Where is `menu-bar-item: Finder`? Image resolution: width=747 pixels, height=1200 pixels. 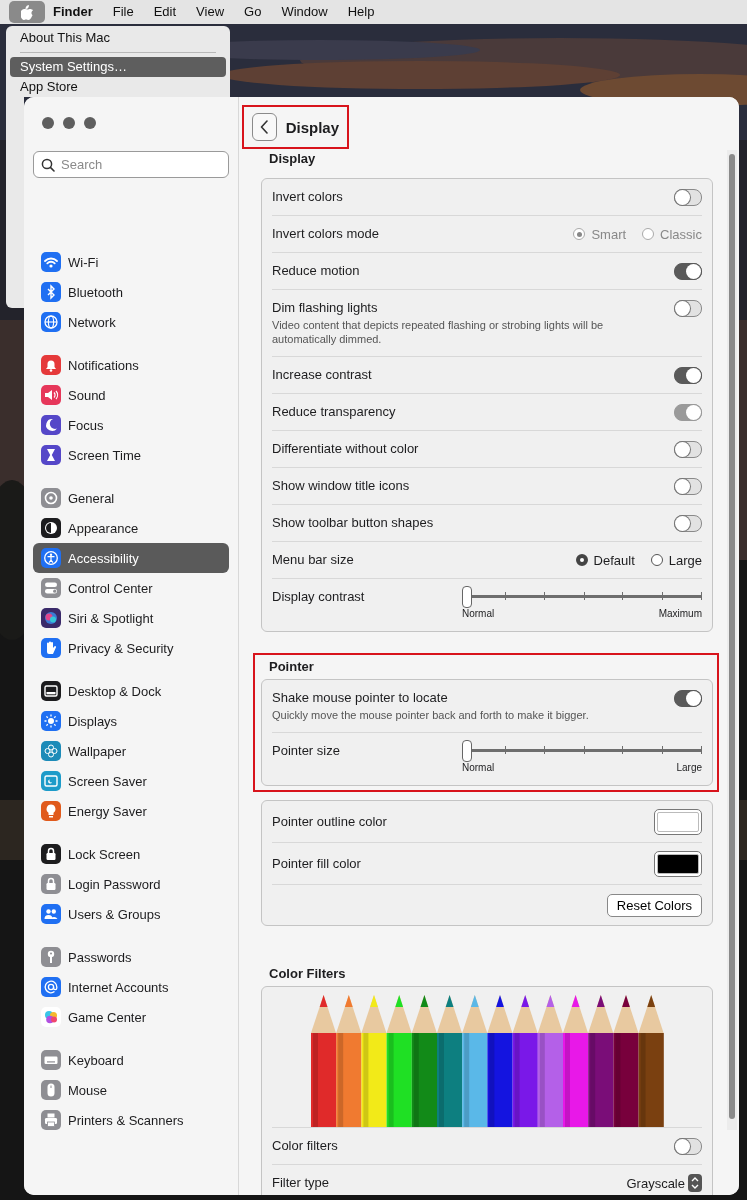 menu-bar-item: Finder is located at coordinates (77, 12).